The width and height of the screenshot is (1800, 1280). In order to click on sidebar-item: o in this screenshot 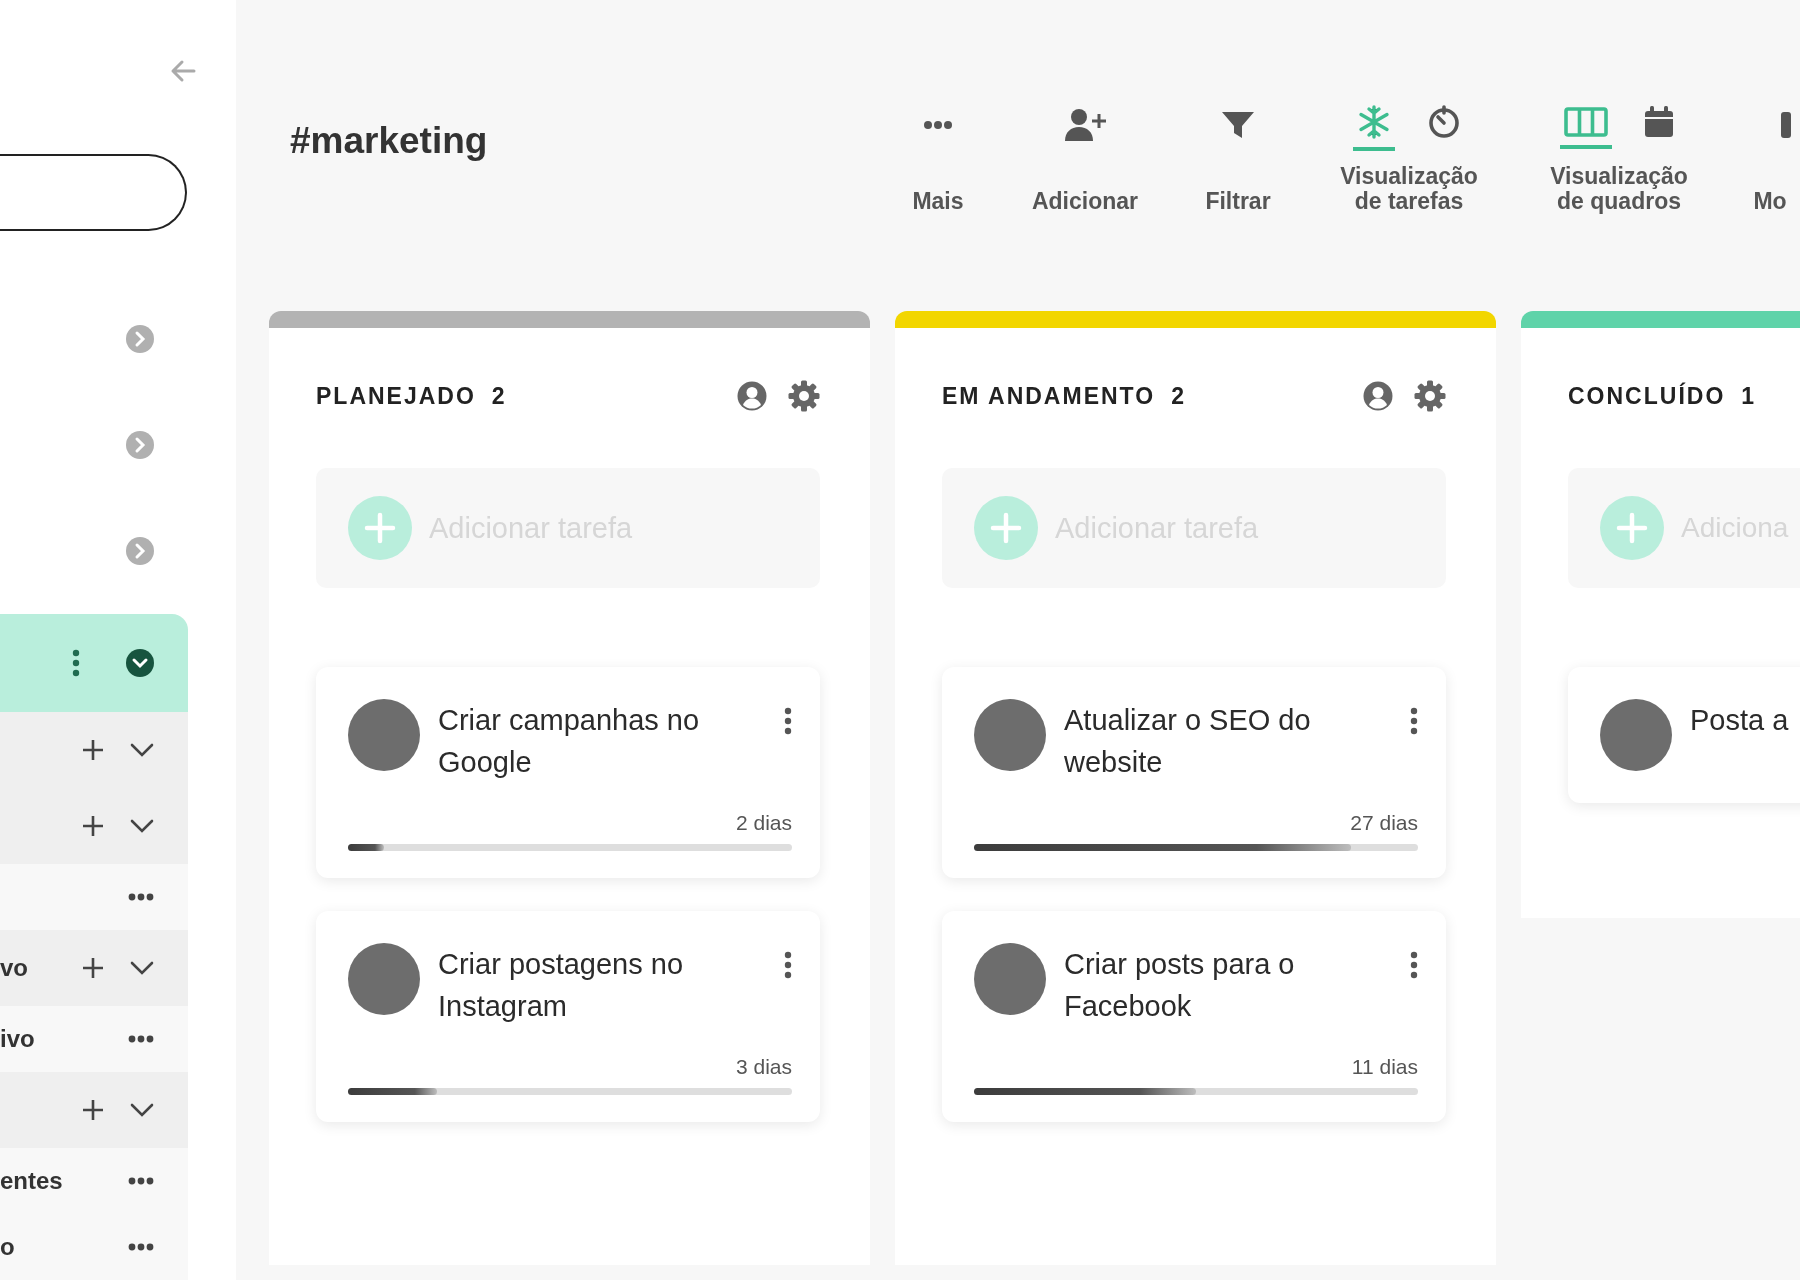, I will do `click(94, 1247)`.